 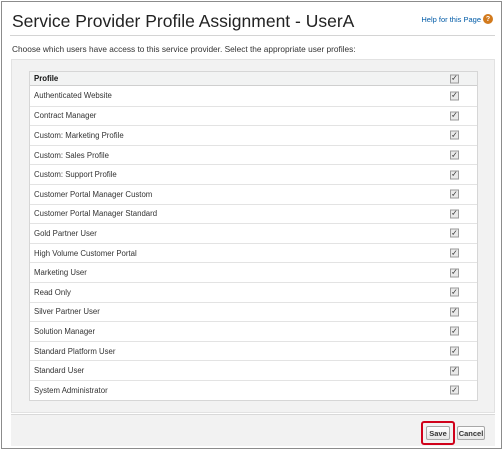 I want to click on table-row: Marketing User ✓, so click(x=253, y=272).